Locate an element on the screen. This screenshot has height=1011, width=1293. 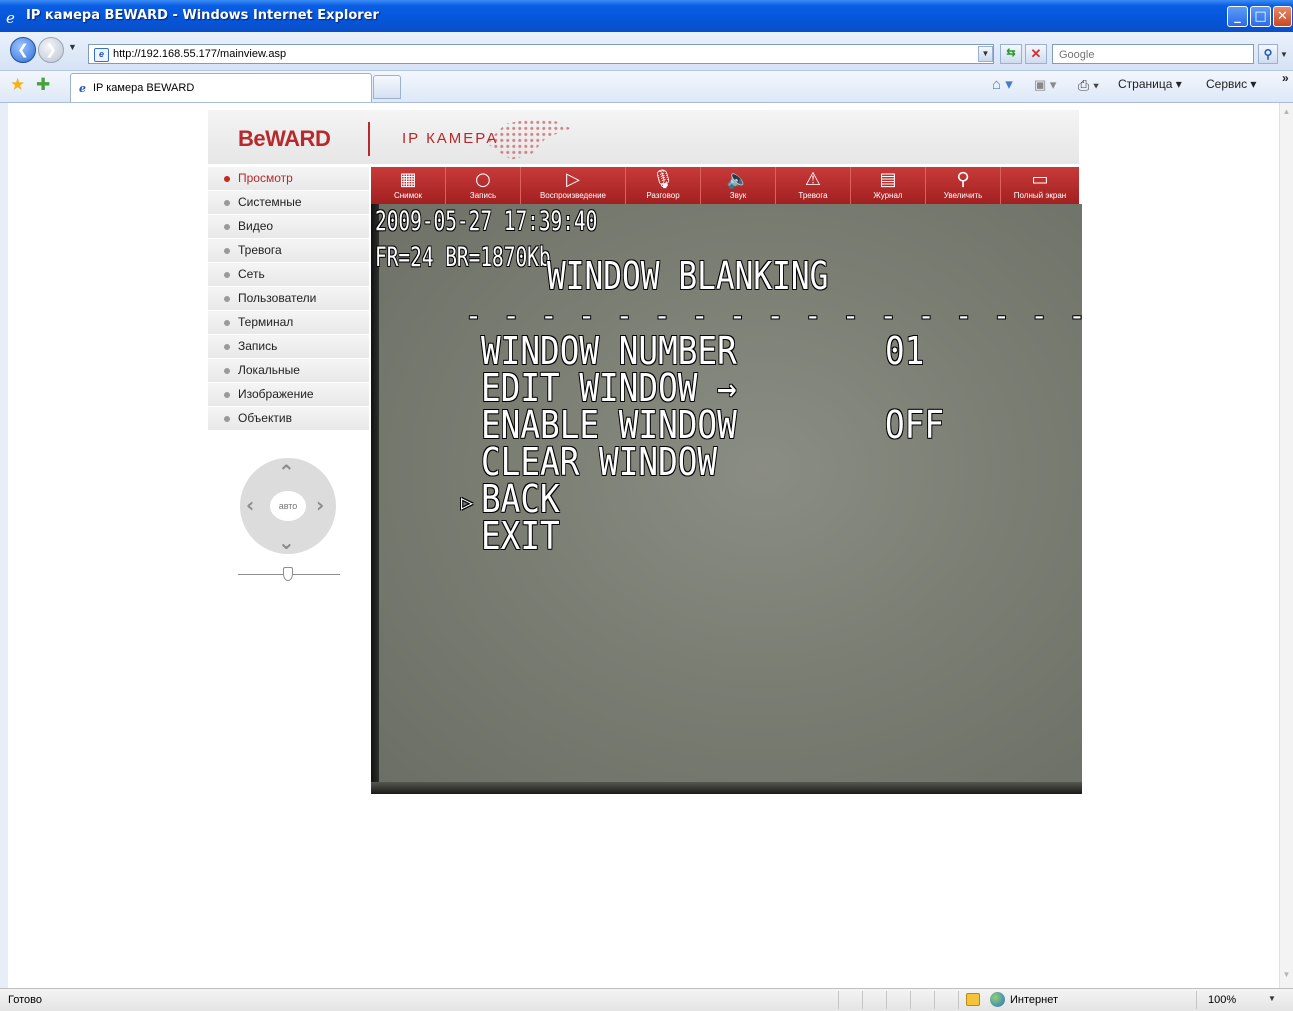
sidebar-item-network: Сеть is located at coordinates (288, 274).